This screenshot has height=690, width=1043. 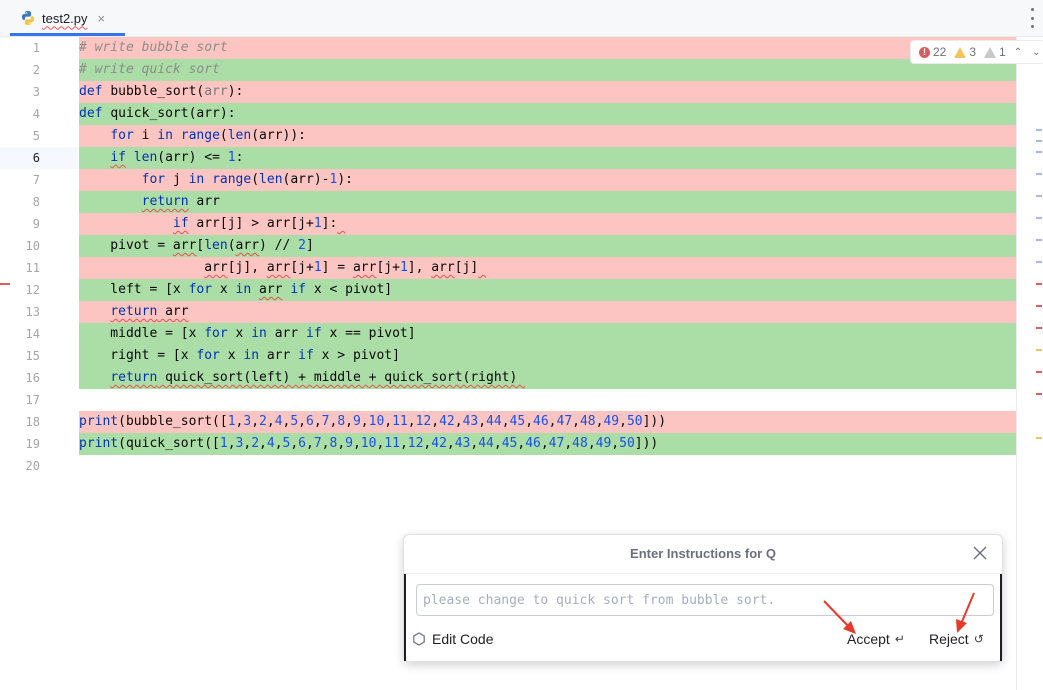 I want to click on error-stripe, so click(x=1029, y=363).